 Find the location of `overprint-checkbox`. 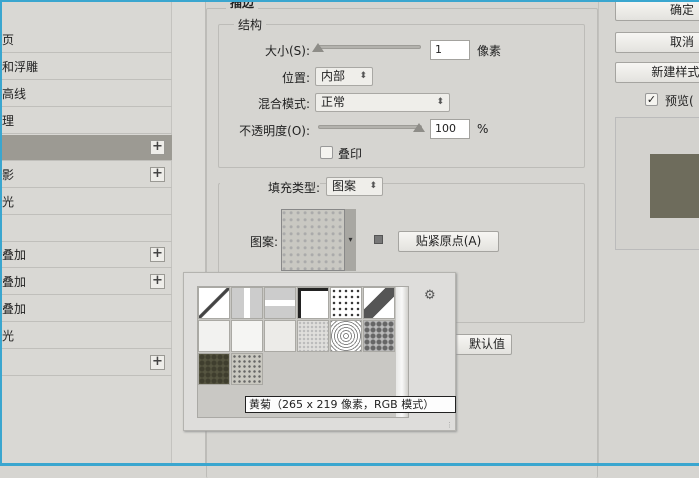

overprint-checkbox is located at coordinates (326, 152).